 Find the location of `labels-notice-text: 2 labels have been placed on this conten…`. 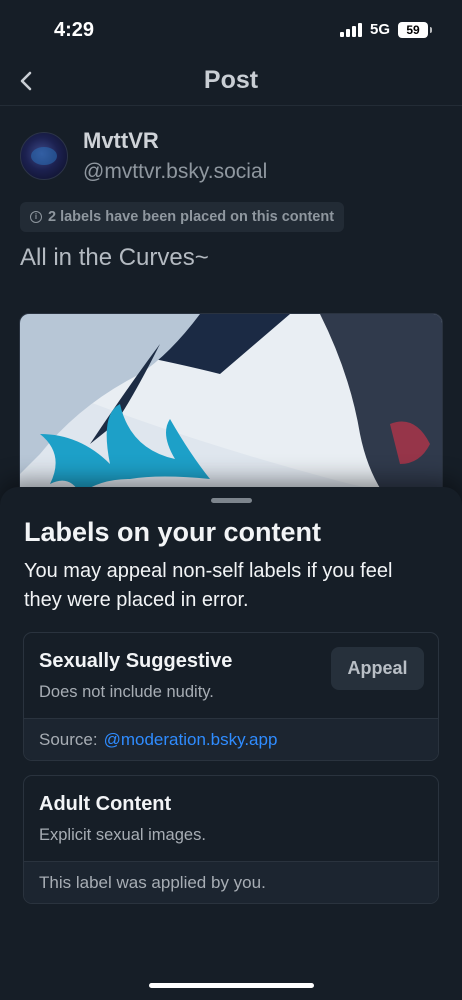

labels-notice-text: 2 labels have been placed on this conten… is located at coordinates (191, 217).